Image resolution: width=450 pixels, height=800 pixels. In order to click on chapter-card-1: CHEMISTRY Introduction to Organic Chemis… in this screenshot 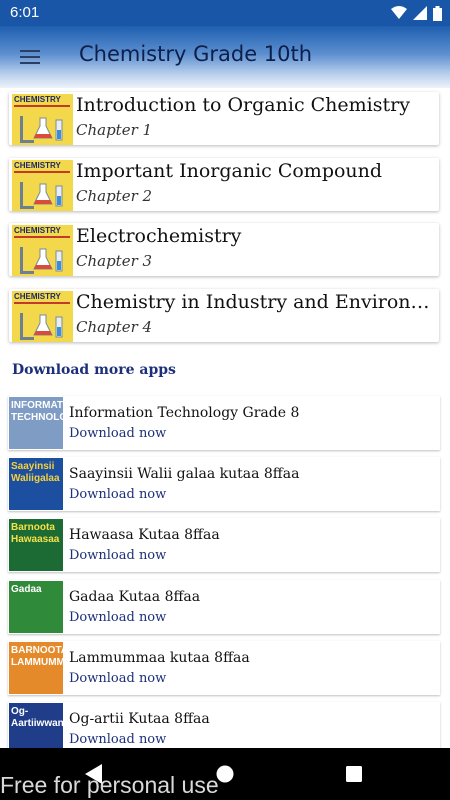, I will do `click(224, 118)`.